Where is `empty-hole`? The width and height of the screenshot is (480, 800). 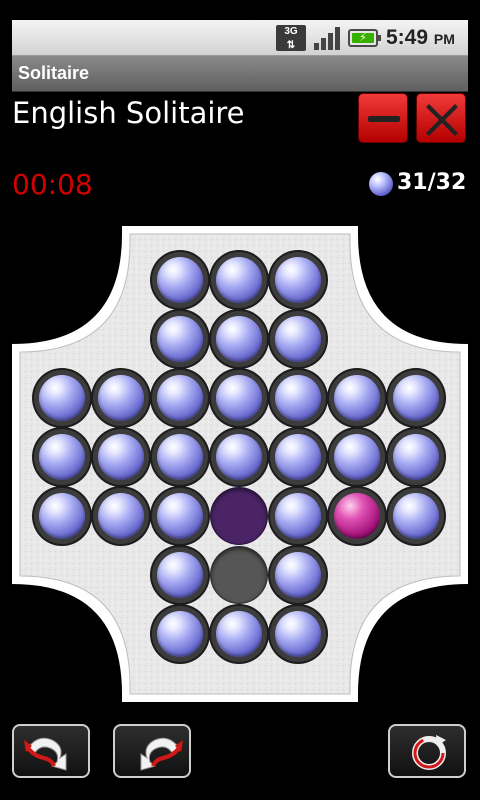 empty-hole is located at coordinates (239, 575).